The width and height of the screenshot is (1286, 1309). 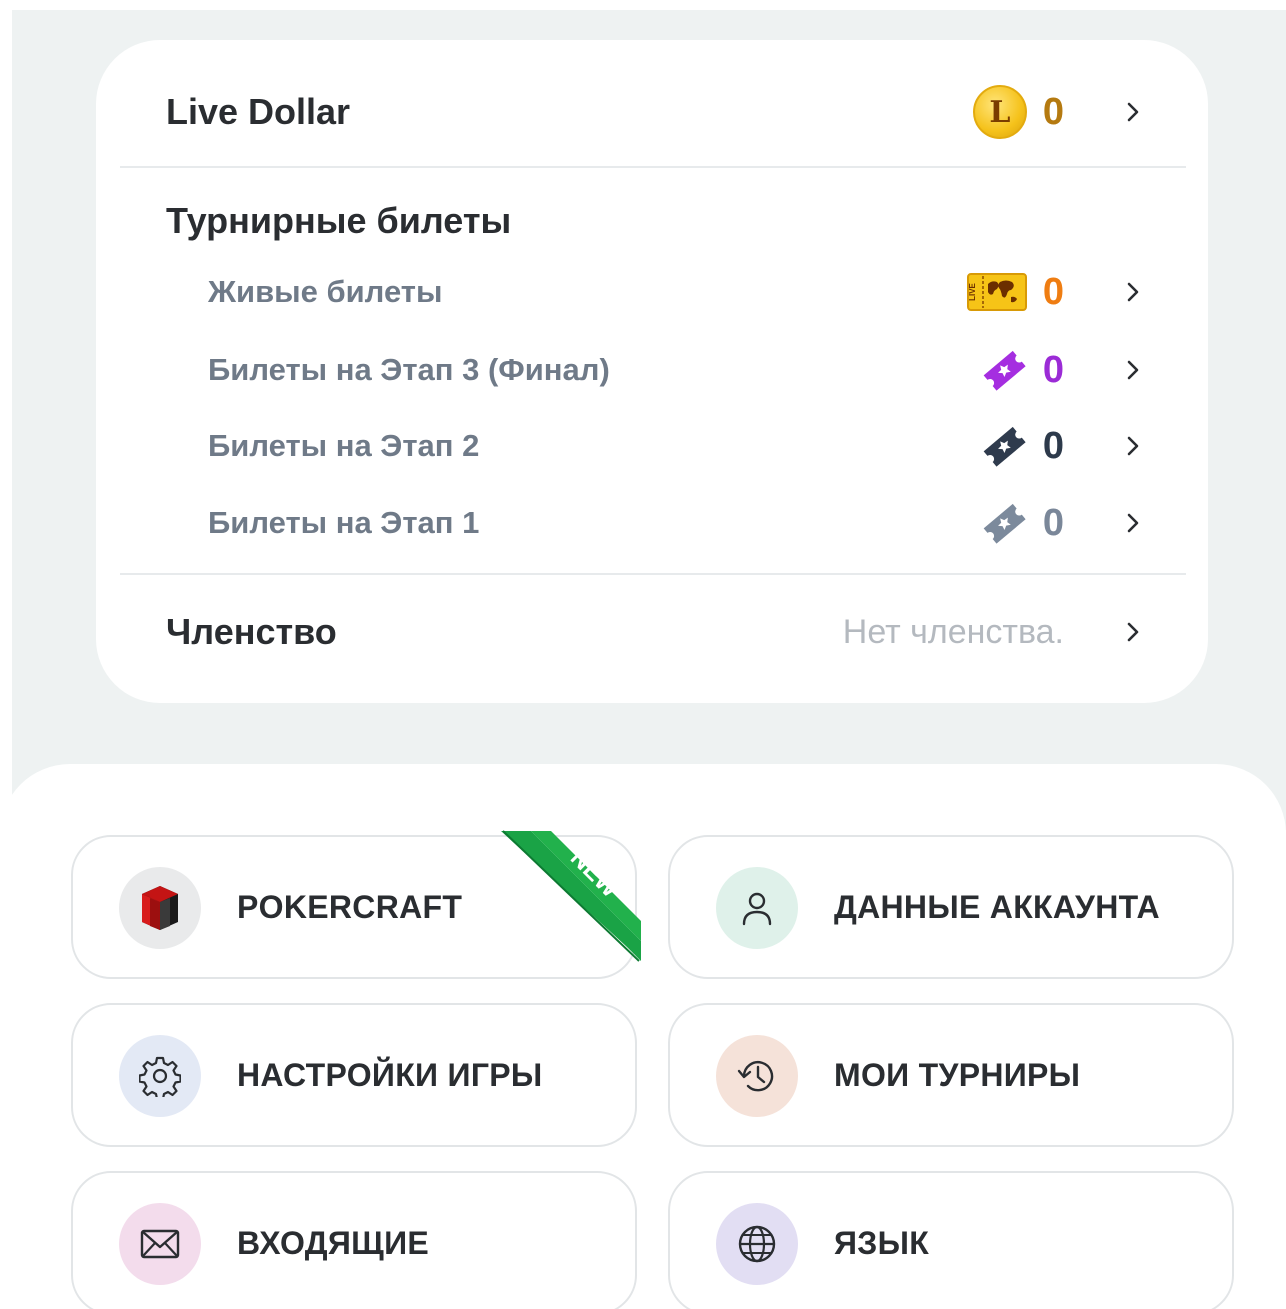 I want to click on ticket-dark-icon, so click(x=1004, y=446).